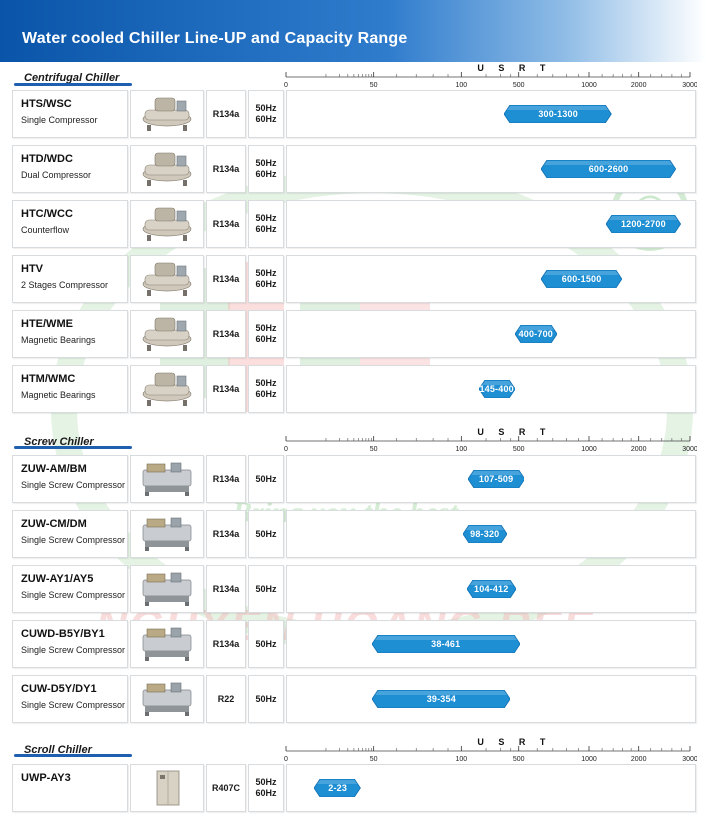  I want to click on table-row: UWP-AY3 R407C 50Hz 60Hz 2-23, so click(354, 788).